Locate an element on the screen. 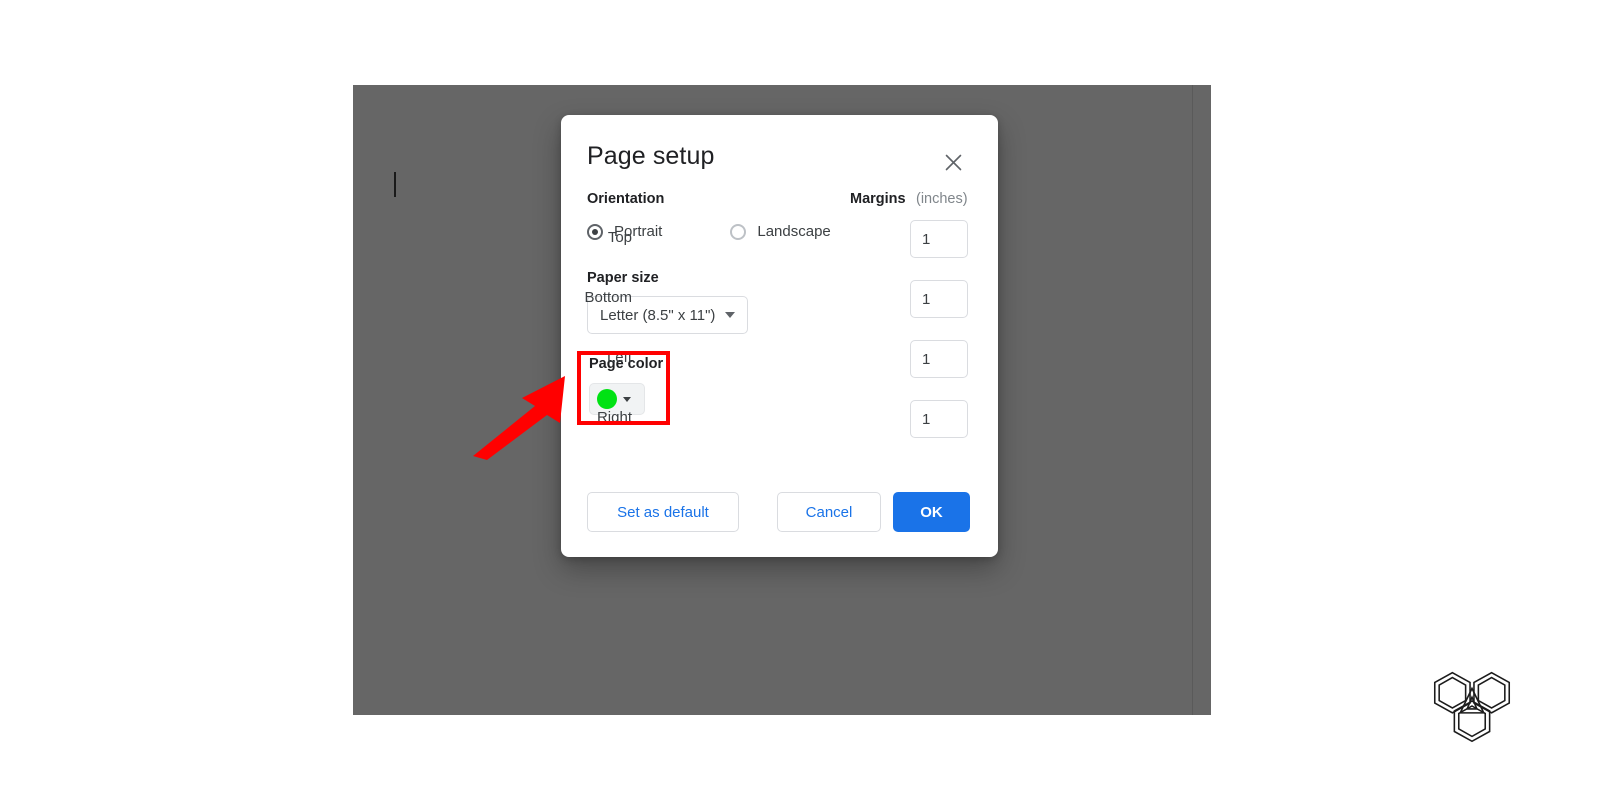 The width and height of the screenshot is (1600, 800). margin-left-label: Left is located at coordinates (619, 357).